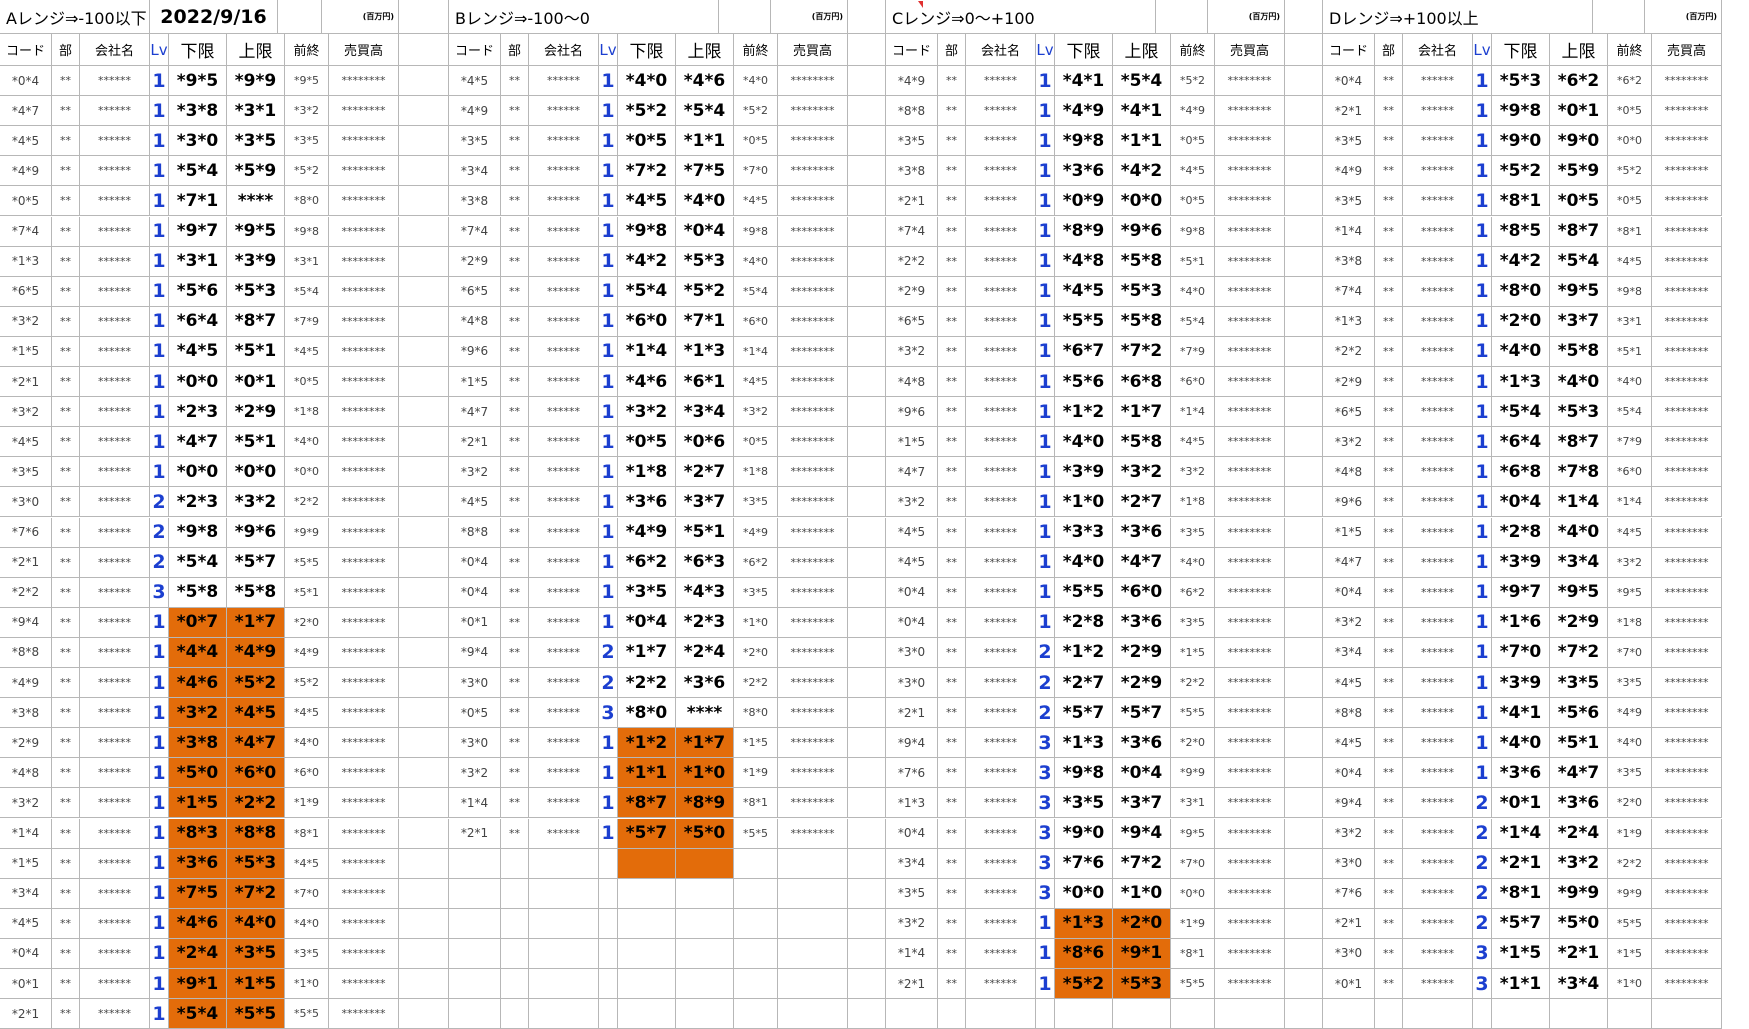 The height and width of the screenshot is (1029, 1749). Describe the element at coordinates (756, 652) in the screenshot. I see `cell-prev-close: *2*0` at that location.